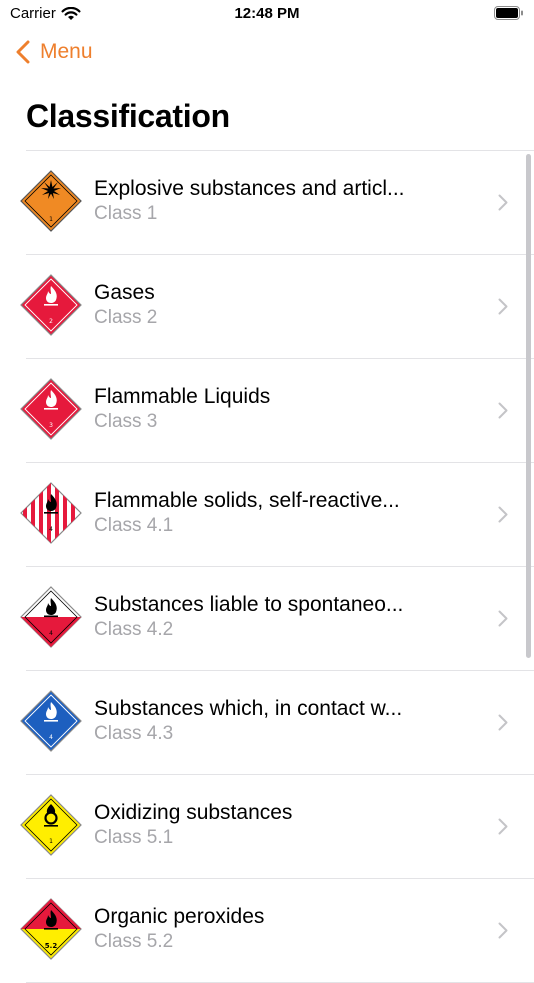 The height and width of the screenshot is (983, 534). Describe the element at coordinates (124, 292) in the screenshot. I see `list-item-title: Gases` at that location.